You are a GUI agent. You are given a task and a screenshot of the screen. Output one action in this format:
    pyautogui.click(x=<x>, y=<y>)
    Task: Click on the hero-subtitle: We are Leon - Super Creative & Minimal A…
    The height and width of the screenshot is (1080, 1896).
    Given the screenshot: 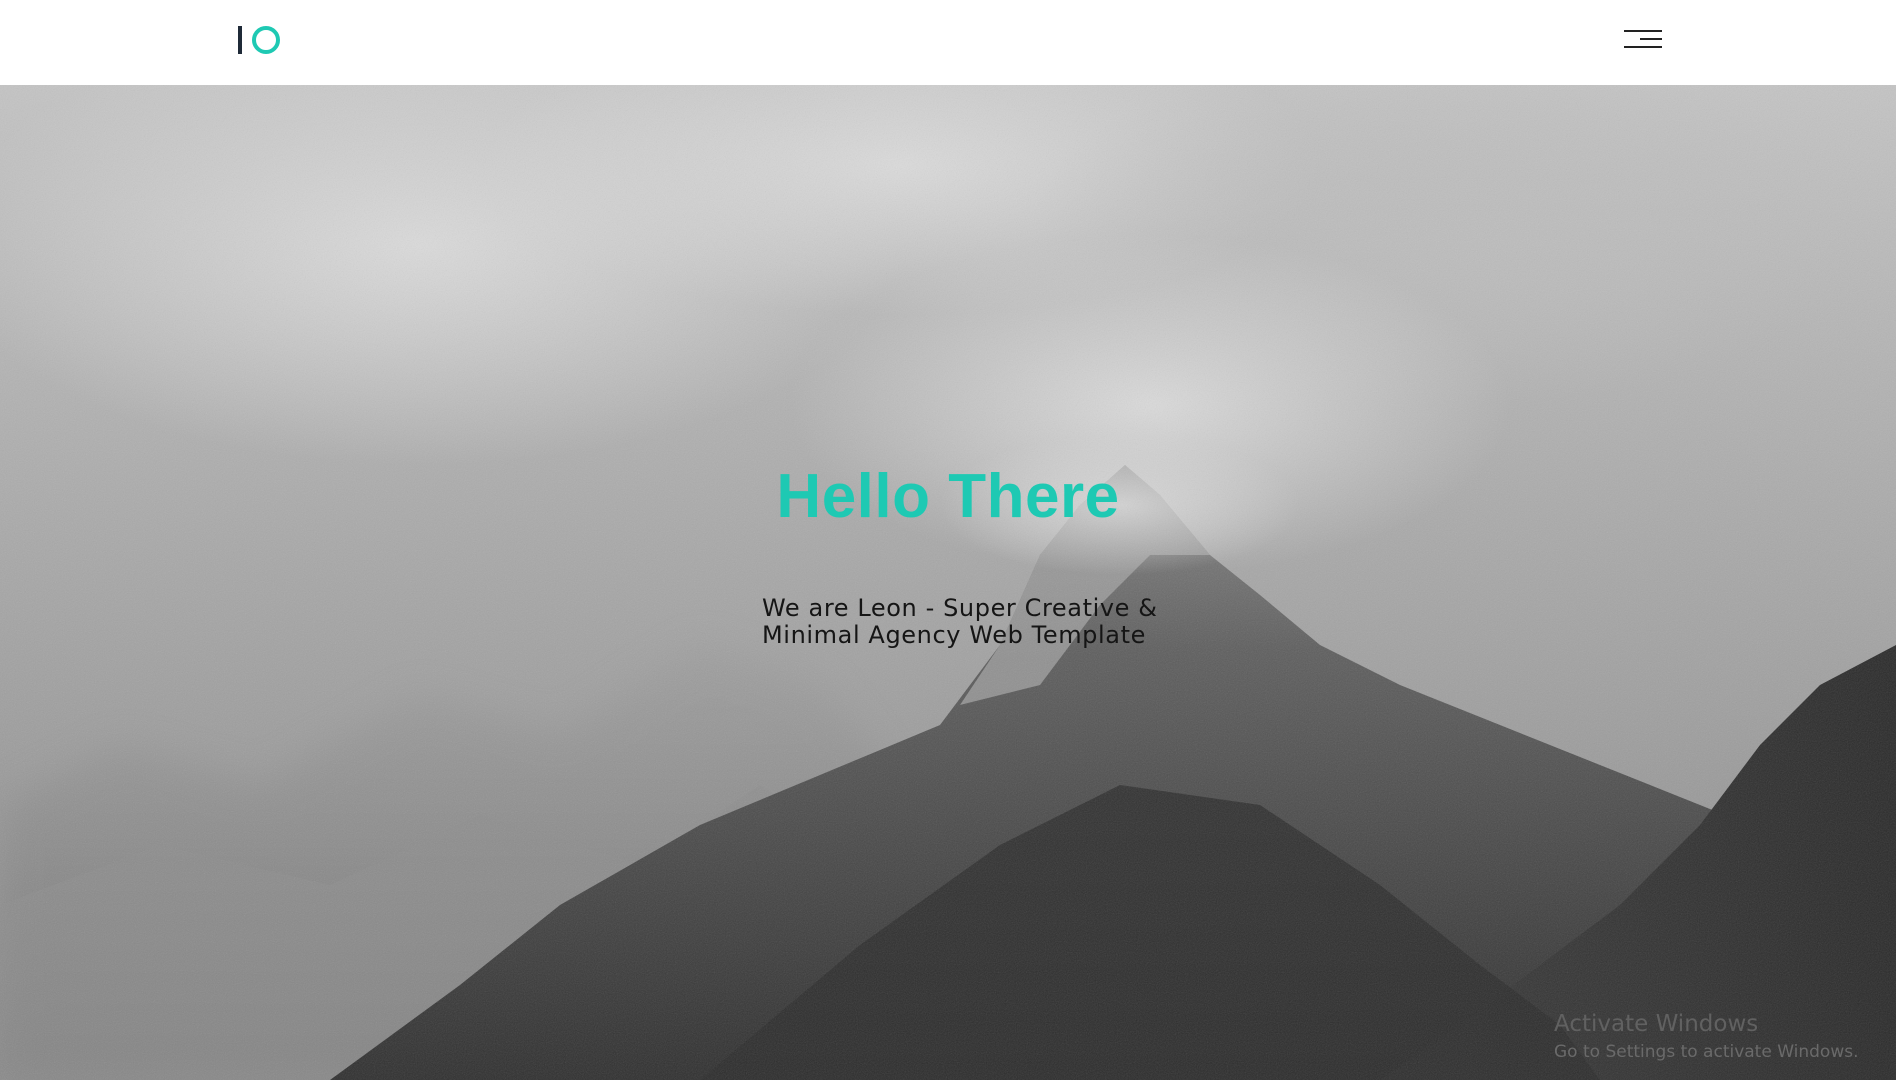 What is the action you would take?
    pyautogui.click(x=972, y=622)
    